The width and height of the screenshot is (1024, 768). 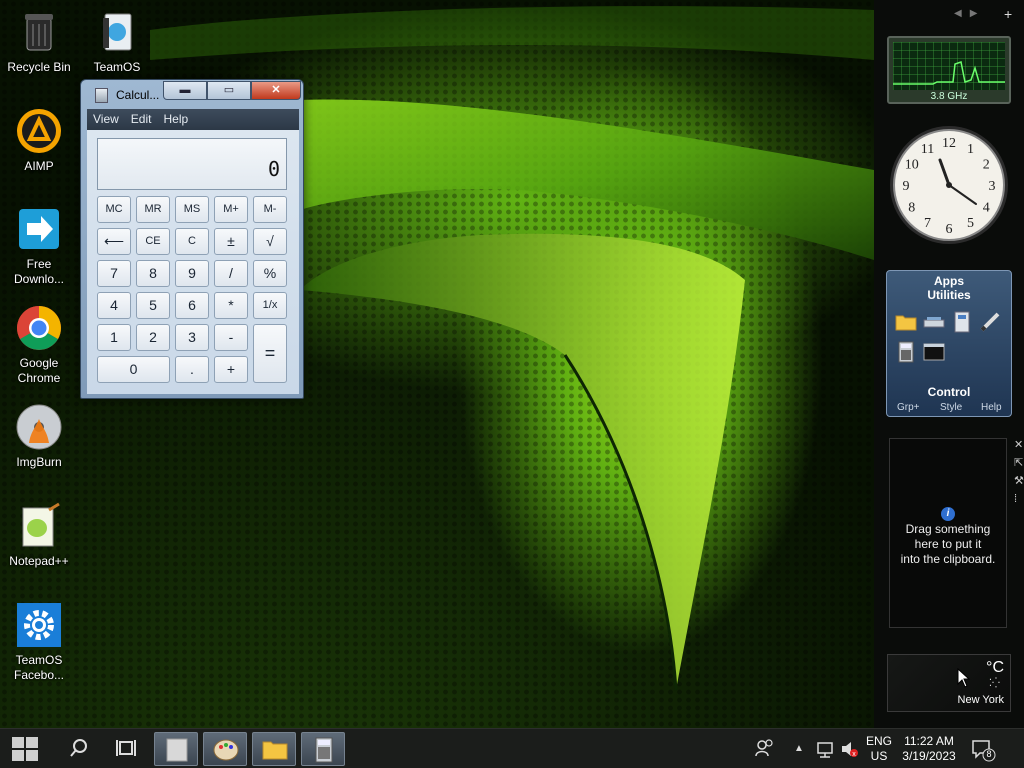 I want to click on maximize-button: ▭, so click(x=229, y=90).